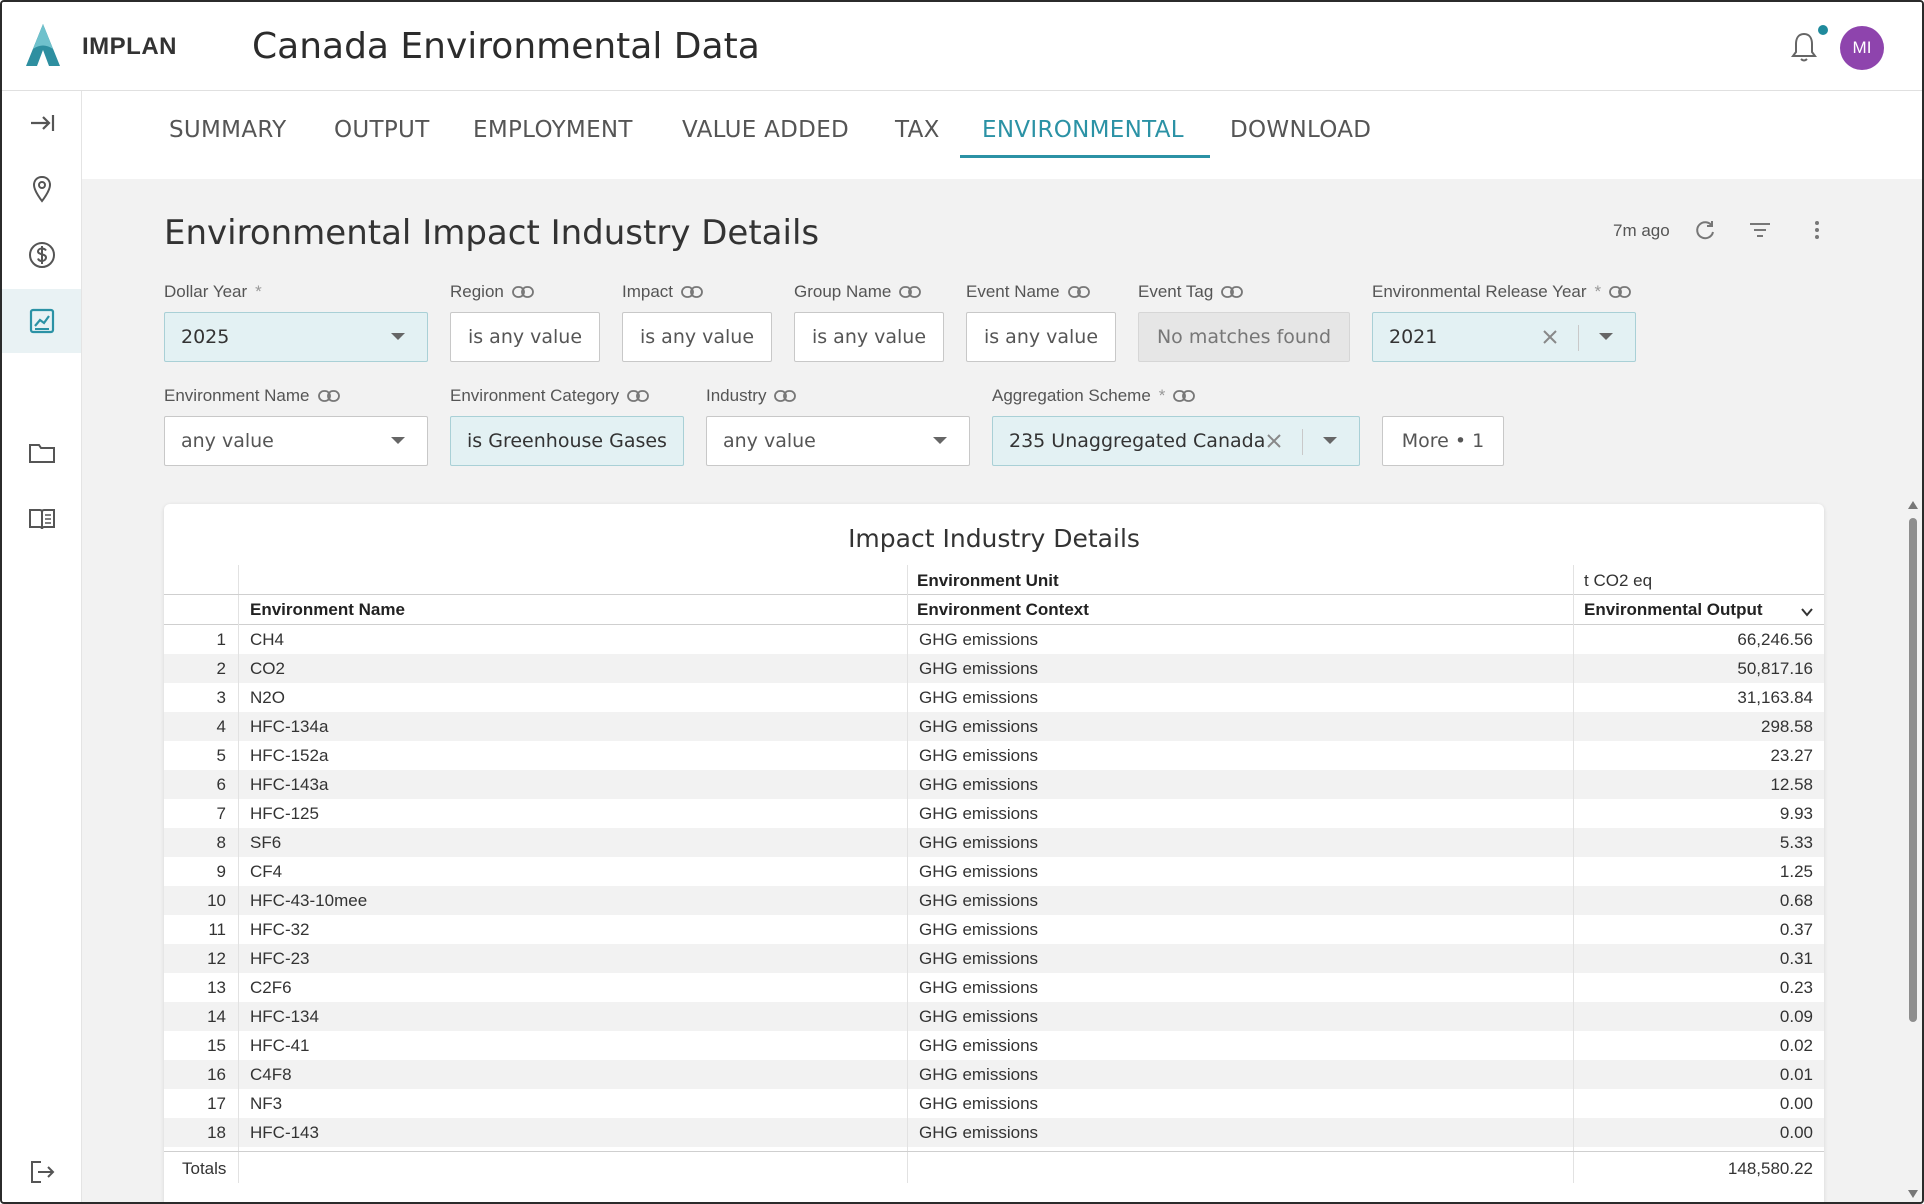 The width and height of the screenshot is (1924, 1204). I want to click on environment-name-cell: CO2, so click(267, 668).